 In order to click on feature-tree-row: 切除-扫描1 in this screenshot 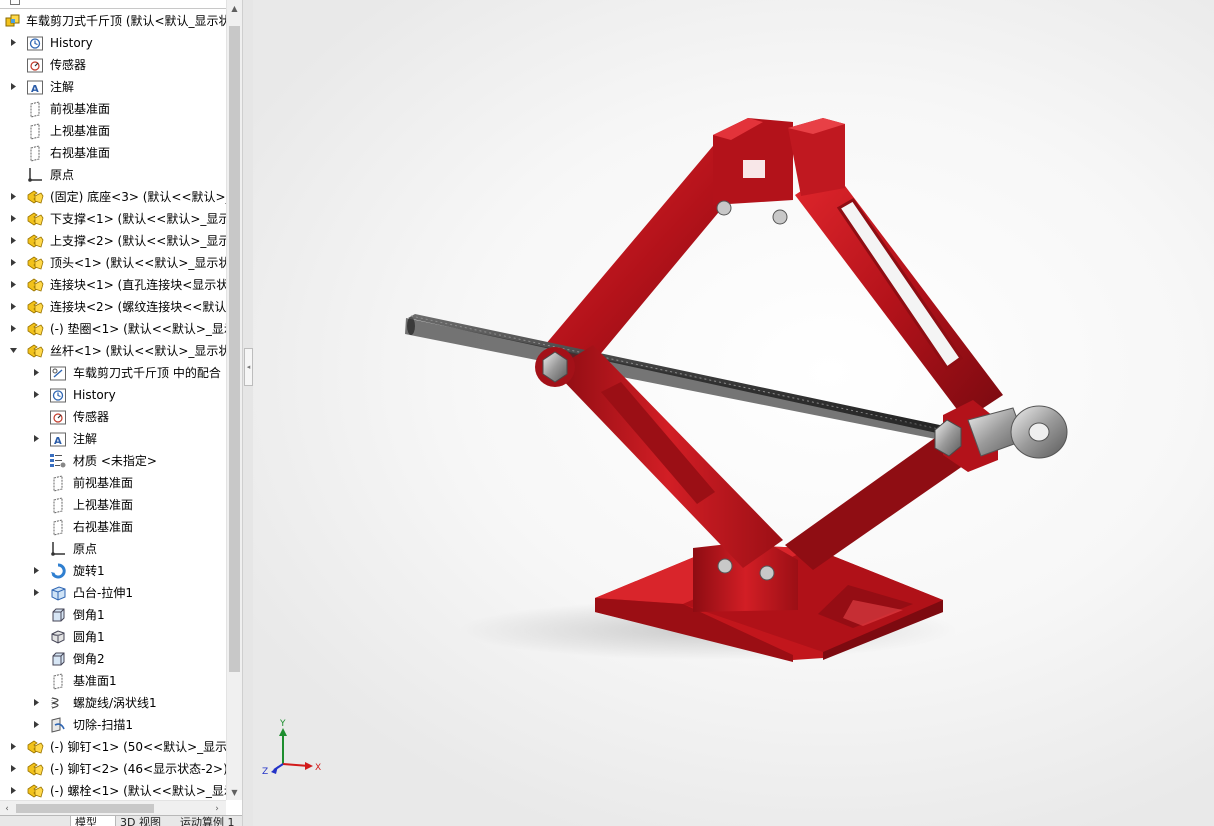, I will do `click(113, 725)`.